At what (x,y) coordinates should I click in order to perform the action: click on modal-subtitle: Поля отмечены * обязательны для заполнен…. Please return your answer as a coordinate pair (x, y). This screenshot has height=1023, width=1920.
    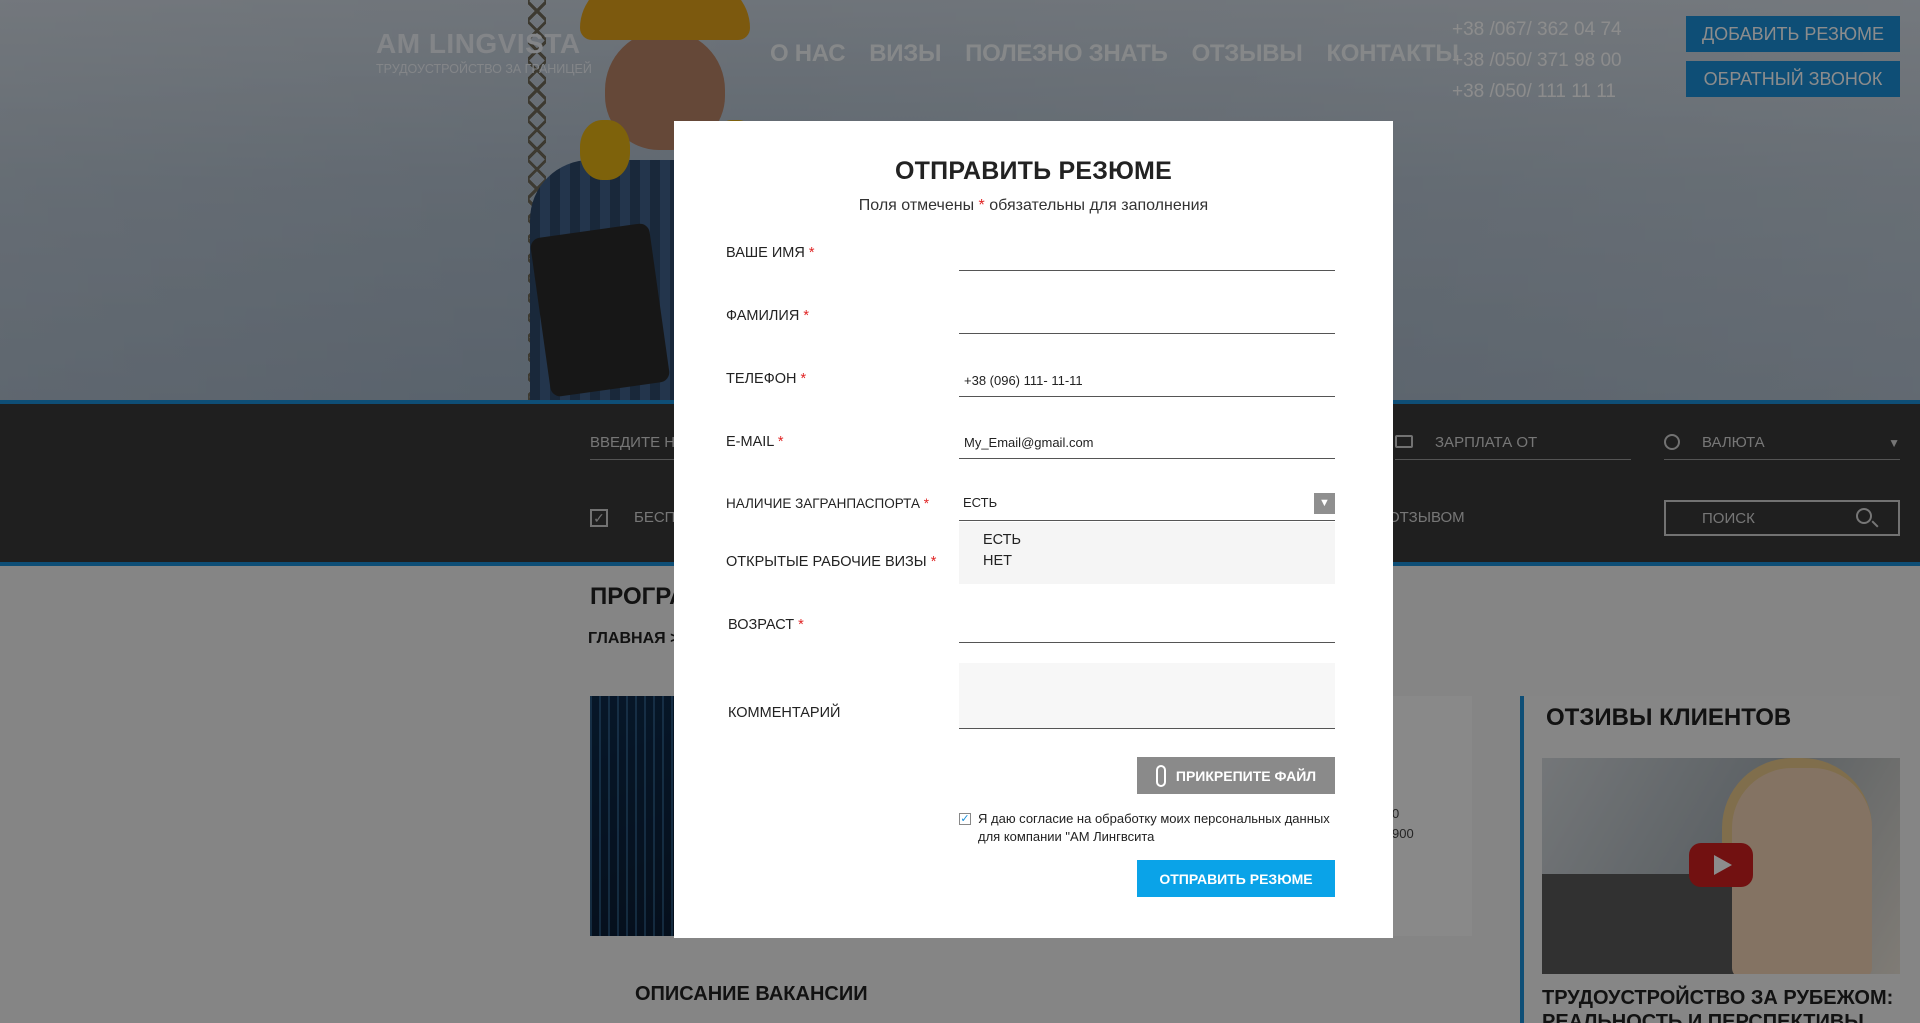
    Looking at the image, I should click on (1033, 206).